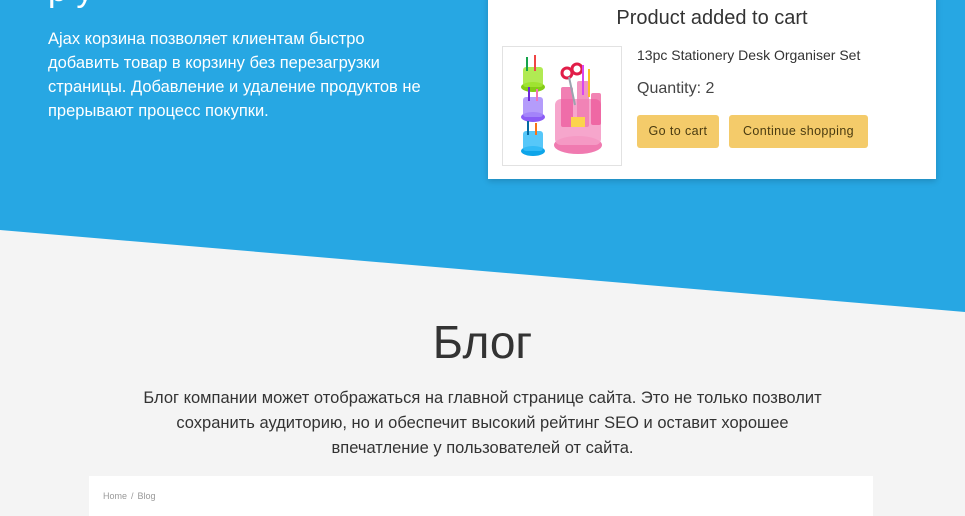 This screenshot has width=965, height=516. Describe the element at coordinates (748, 55) in the screenshot. I see `product-name: 13pc Stationery Desk Organiser Set` at that location.